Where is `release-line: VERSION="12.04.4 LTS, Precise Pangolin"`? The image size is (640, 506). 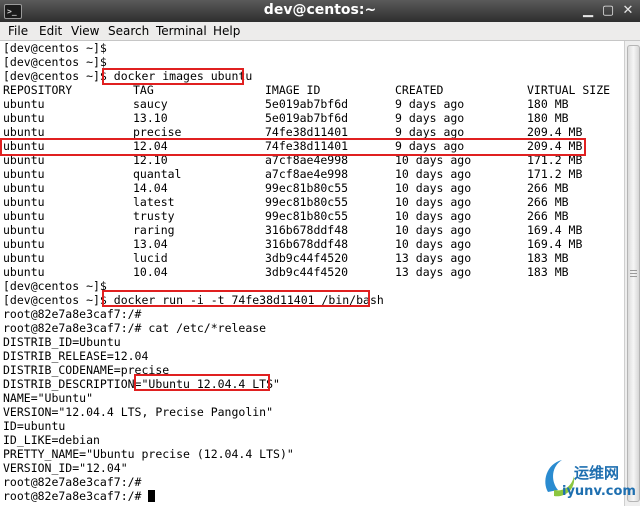
release-line: VERSION="12.04.4 LTS, Precise Pangolin" is located at coordinates (138, 412).